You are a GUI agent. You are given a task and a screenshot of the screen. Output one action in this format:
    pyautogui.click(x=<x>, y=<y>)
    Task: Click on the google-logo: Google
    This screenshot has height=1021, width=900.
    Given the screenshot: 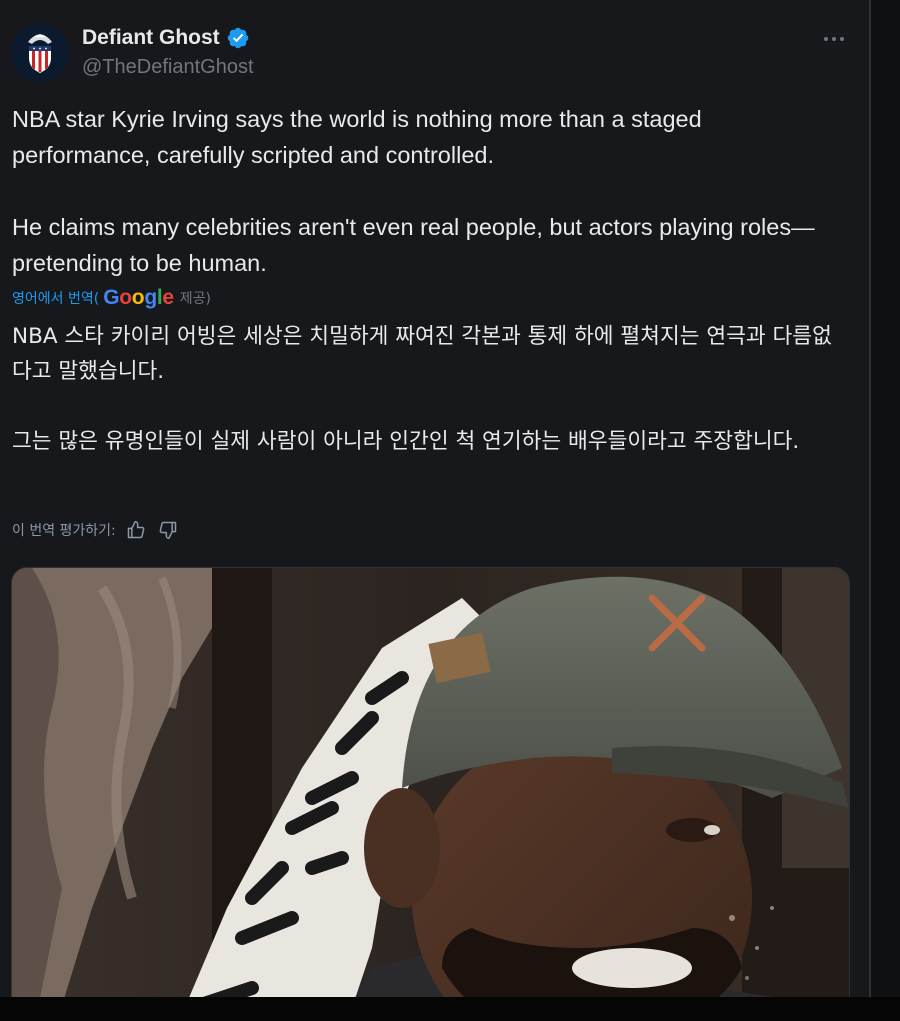 What is the action you would take?
    pyautogui.click(x=138, y=297)
    